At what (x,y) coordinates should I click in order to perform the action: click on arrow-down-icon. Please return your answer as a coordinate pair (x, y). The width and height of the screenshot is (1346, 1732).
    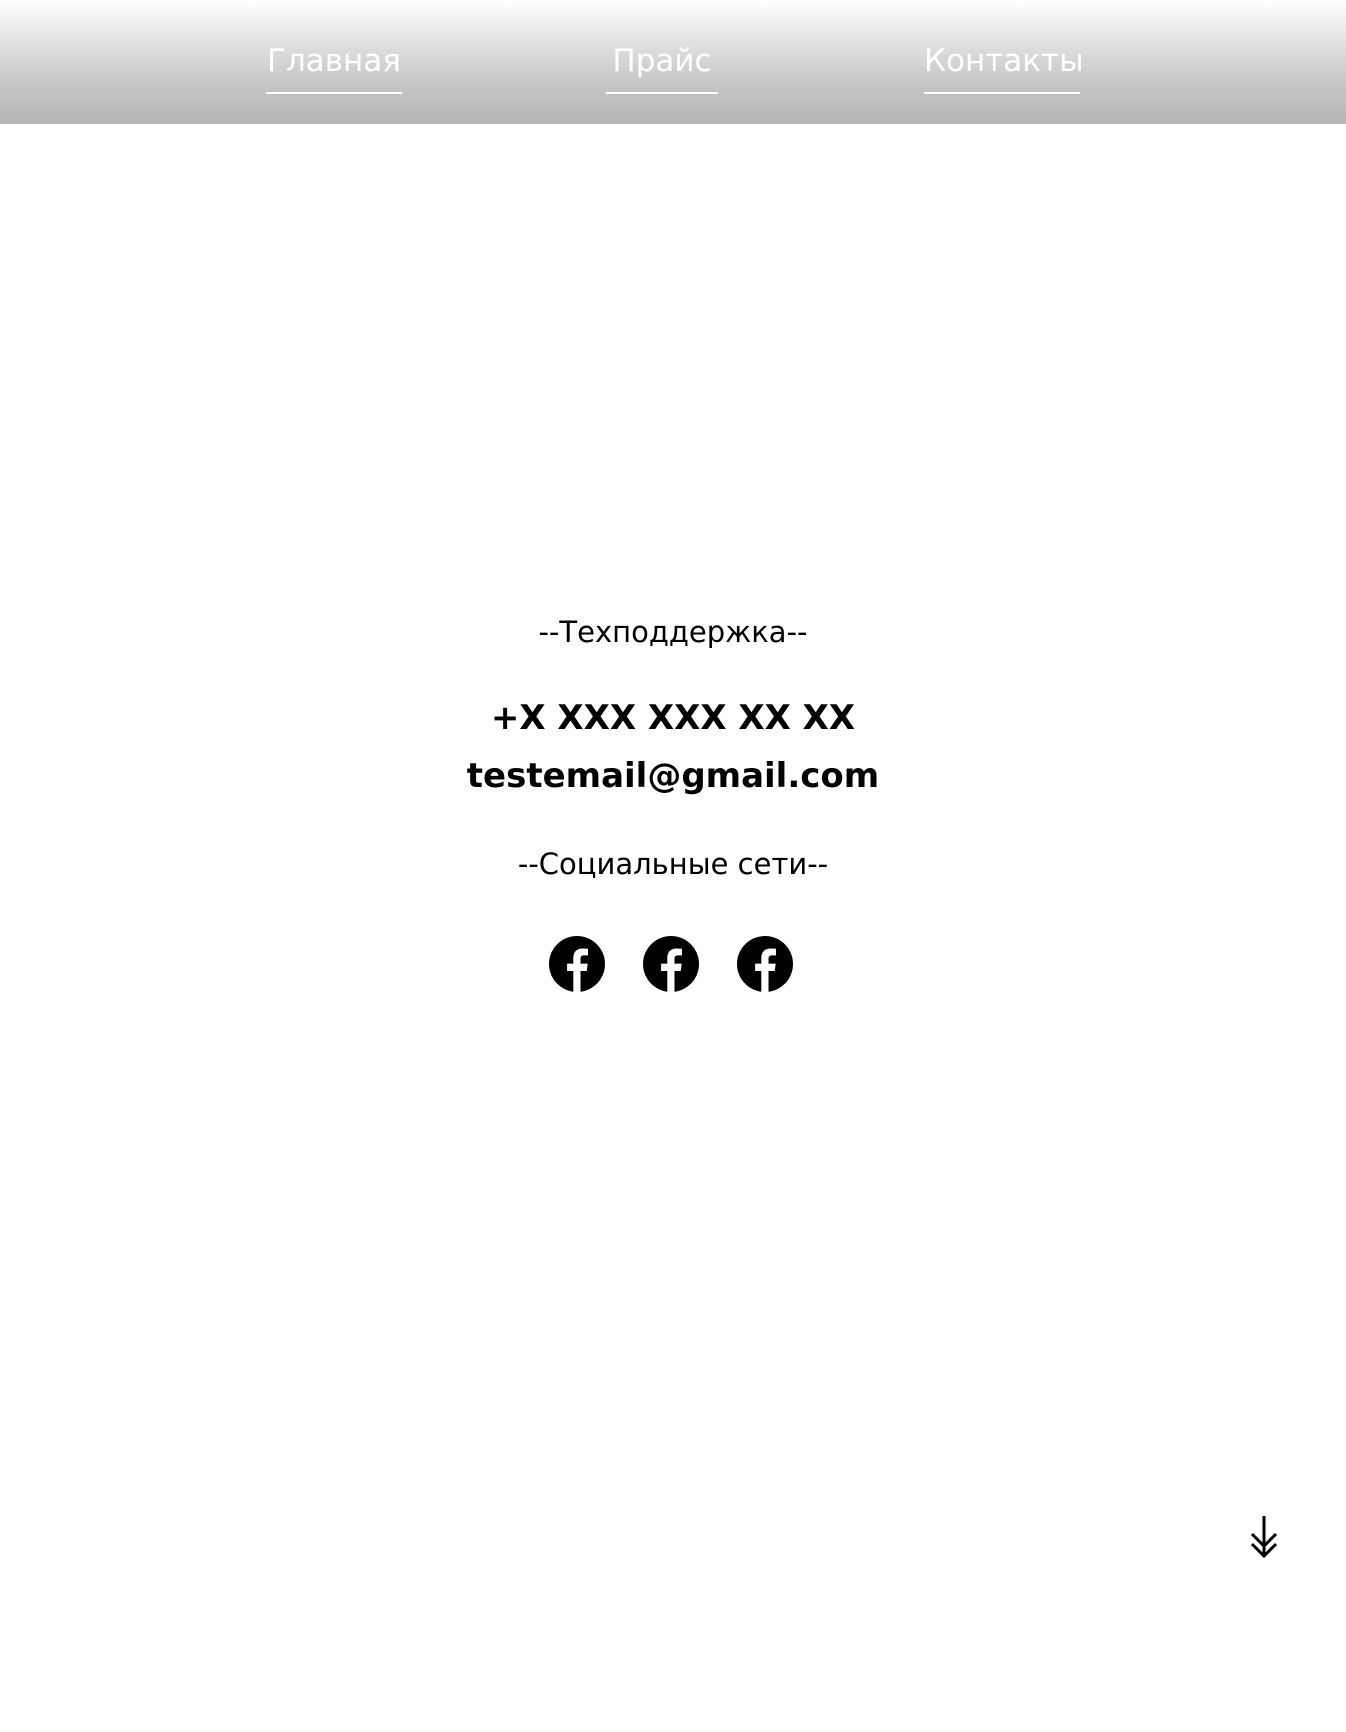
    Looking at the image, I should click on (1264, 1537).